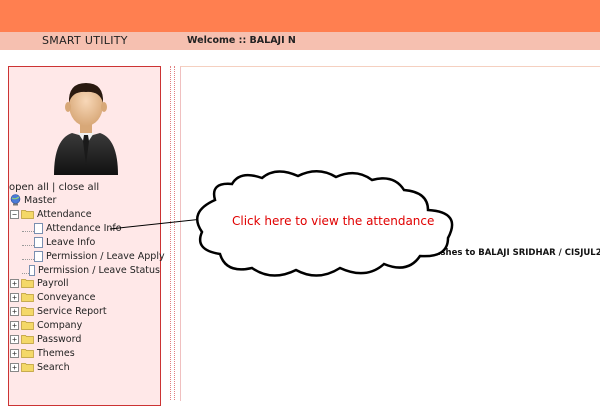 The height and width of the screenshot is (406, 600). What do you see at coordinates (241, 40) in the screenshot?
I see `welcome-message: Welcome :: BALAJI N` at bounding box center [241, 40].